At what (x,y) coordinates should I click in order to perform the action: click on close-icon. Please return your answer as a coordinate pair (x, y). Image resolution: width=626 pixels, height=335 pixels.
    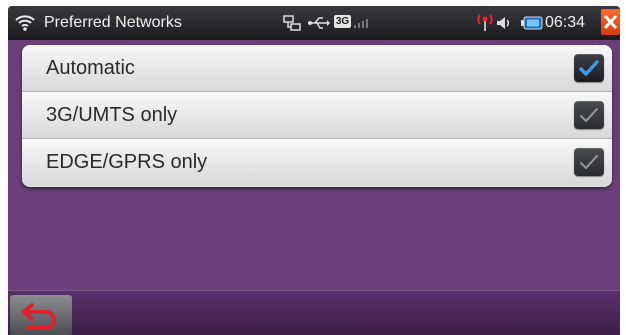
    Looking at the image, I should click on (610, 22).